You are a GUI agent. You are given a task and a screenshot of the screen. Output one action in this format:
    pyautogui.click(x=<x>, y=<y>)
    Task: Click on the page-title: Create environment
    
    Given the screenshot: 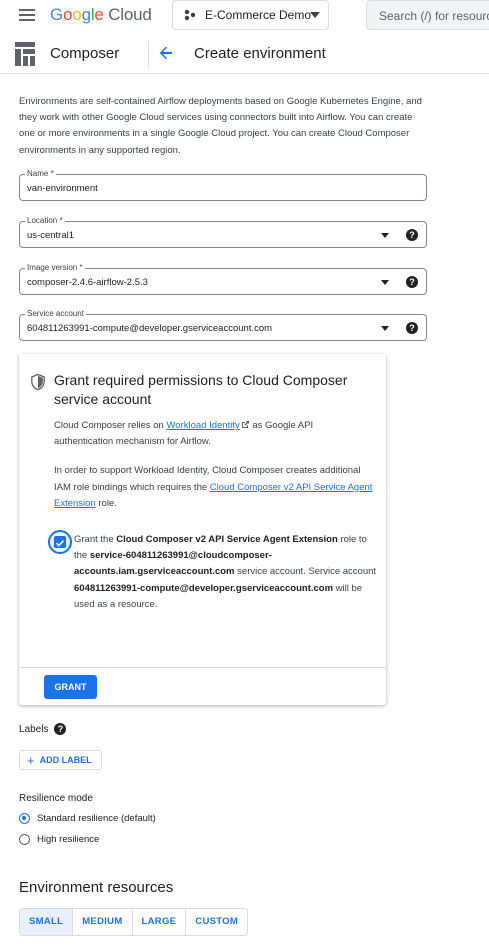 What is the action you would take?
    pyautogui.click(x=260, y=53)
    